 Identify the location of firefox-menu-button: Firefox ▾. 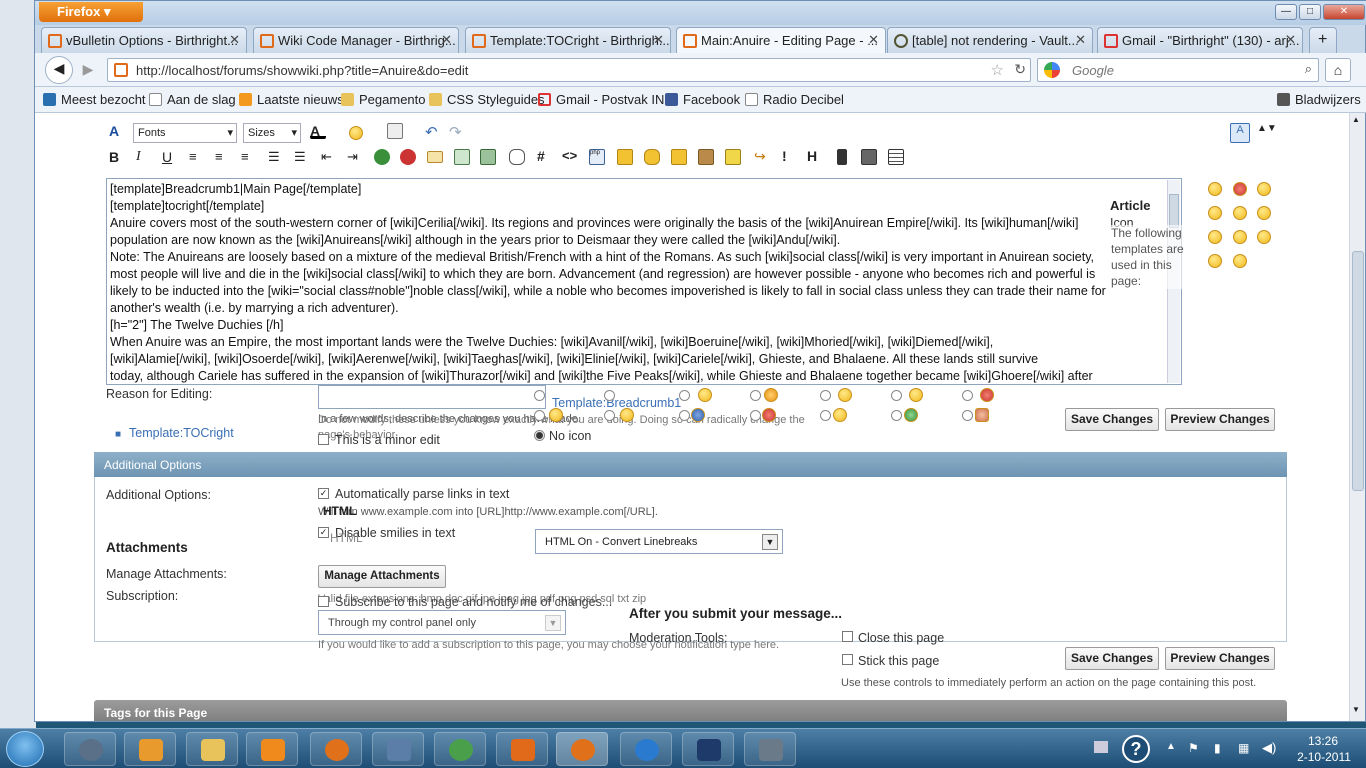
(91, 12).